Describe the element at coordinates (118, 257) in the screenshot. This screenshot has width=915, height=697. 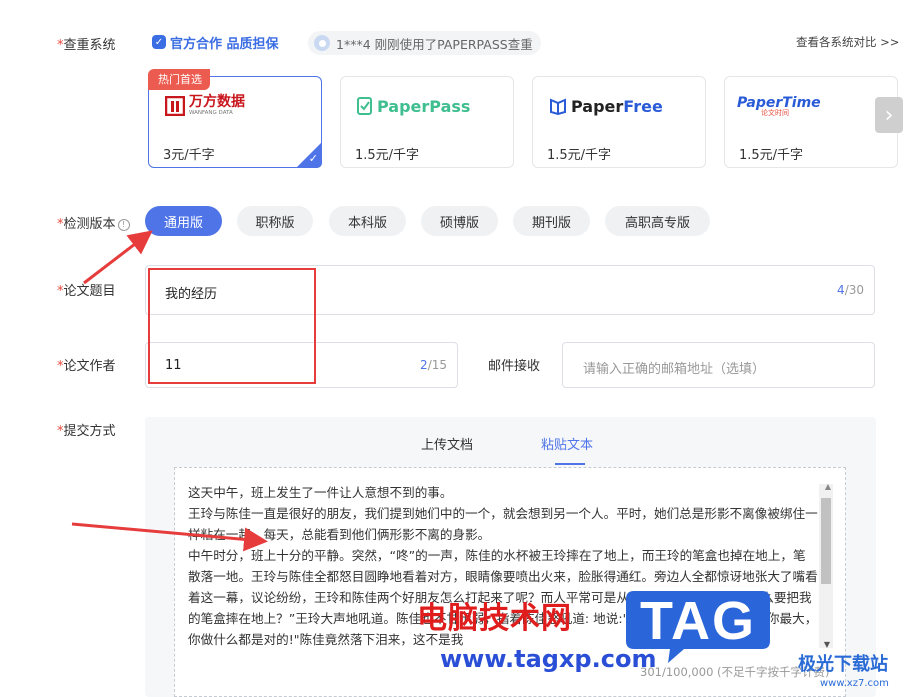
I see `arrow-to-version` at that location.